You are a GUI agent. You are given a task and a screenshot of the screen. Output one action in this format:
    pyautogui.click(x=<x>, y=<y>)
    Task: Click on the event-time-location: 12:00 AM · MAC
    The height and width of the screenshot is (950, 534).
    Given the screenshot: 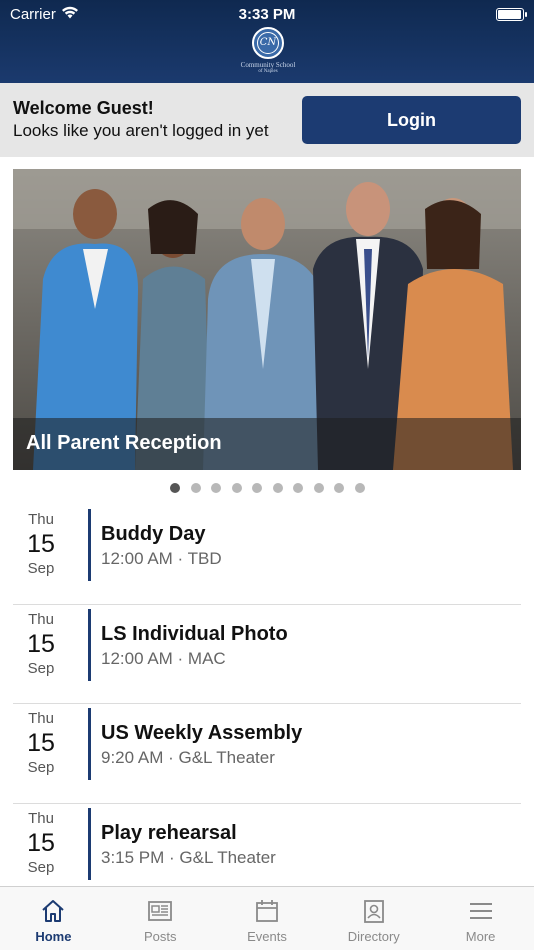 What is the action you would take?
    pyautogui.click(x=163, y=658)
    